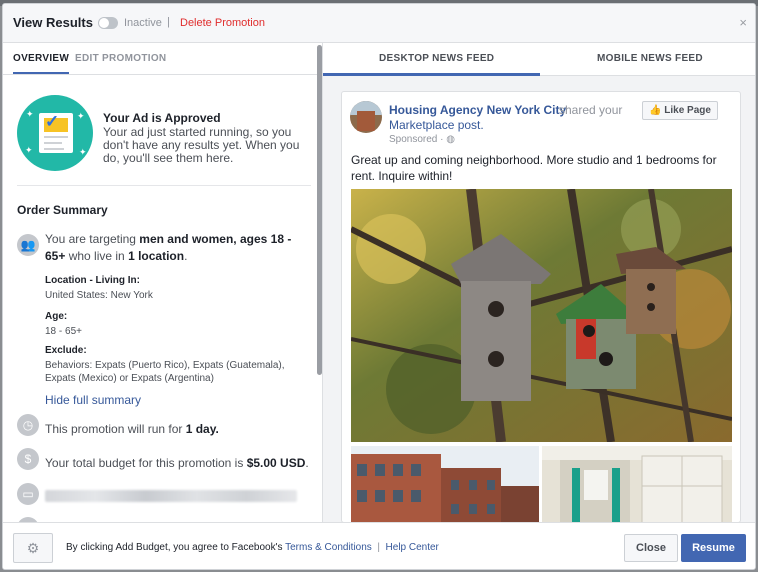 The height and width of the screenshot is (572, 758). I want to click on interior-photo, so click(637, 484).